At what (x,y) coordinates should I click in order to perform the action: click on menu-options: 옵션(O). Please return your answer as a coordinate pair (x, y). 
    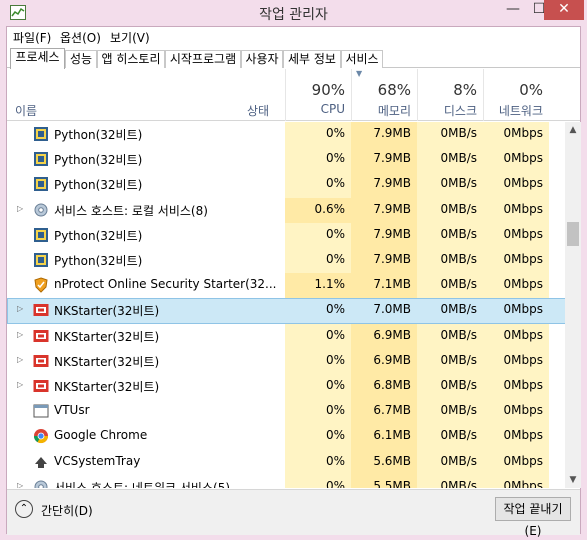
    Looking at the image, I should click on (80, 37).